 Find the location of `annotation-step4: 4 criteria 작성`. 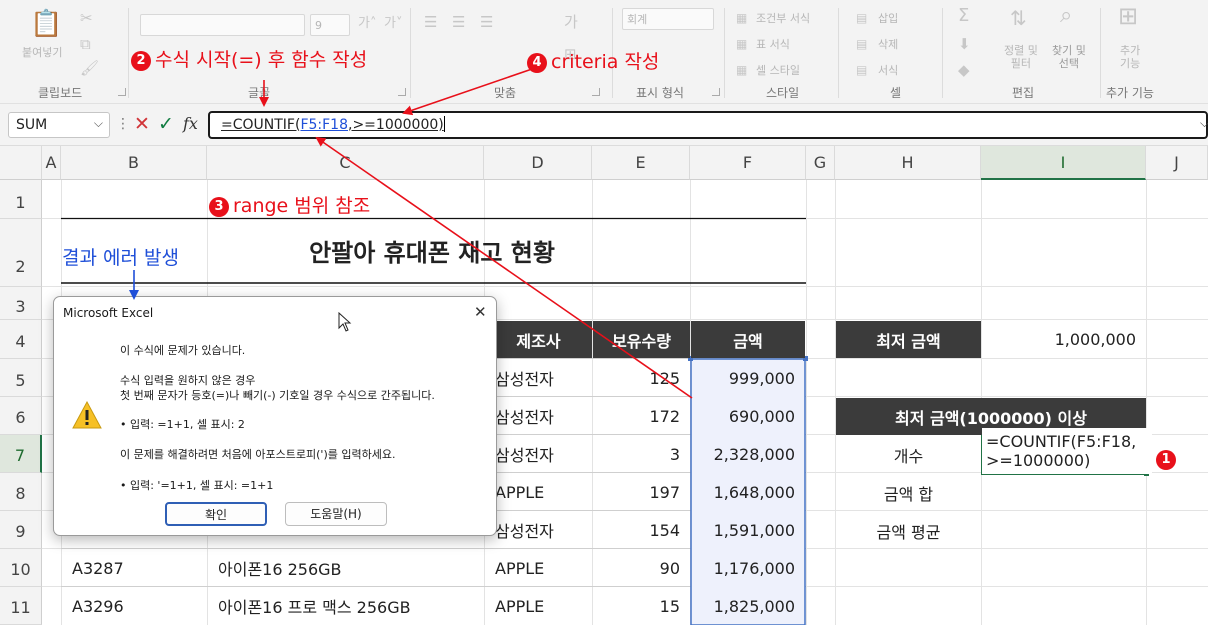

annotation-step4: 4 criteria 작성 is located at coordinates (593, 60).